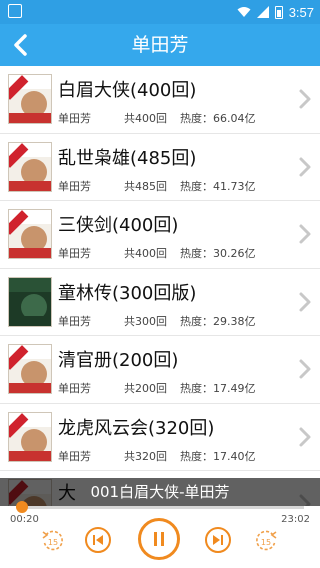  What do you see at coordinates (24, 519) in the screenshot?
I see `current-time: 00:20` at bounding box center [24, 519].